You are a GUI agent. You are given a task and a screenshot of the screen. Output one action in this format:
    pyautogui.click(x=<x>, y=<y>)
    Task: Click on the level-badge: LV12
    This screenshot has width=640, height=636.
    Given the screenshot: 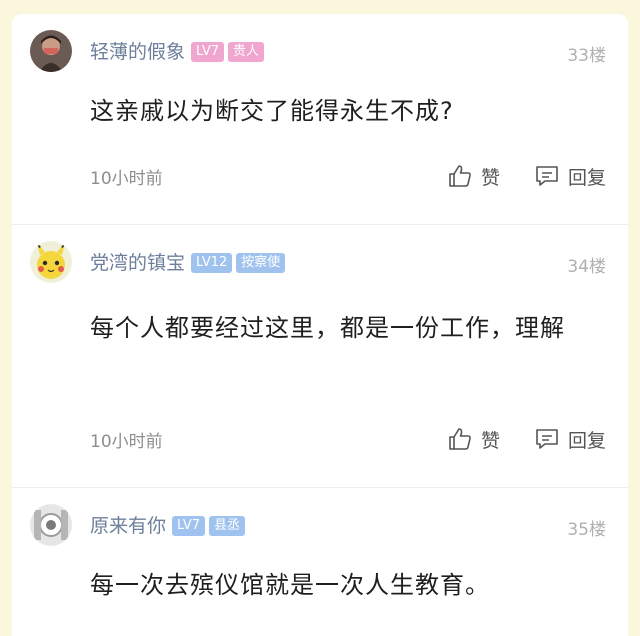 What is the action you would take?
    pyautogui.click(x=212, y=263)
    